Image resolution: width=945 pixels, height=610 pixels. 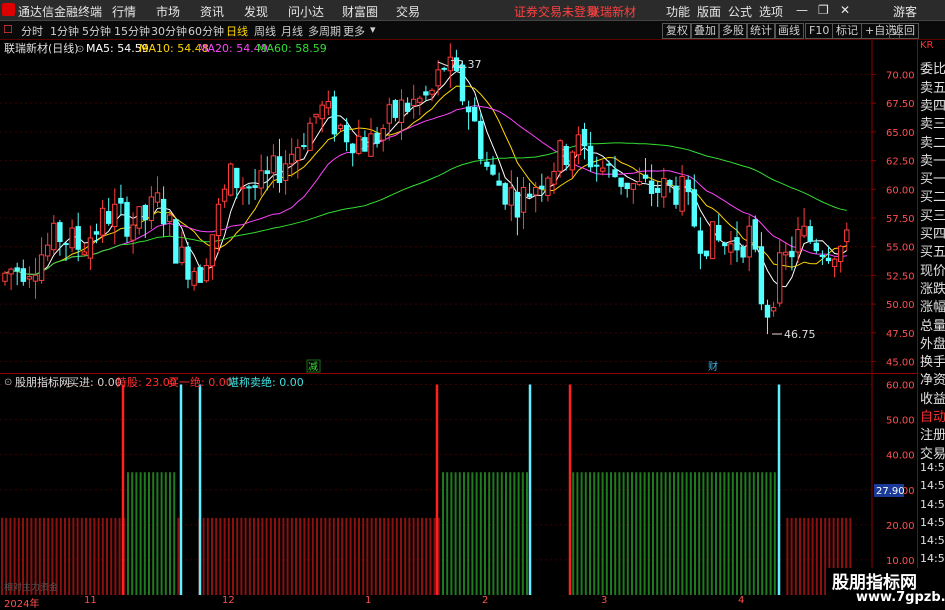 I want to click on menu-options: 选项, so click(x=771, y=11).